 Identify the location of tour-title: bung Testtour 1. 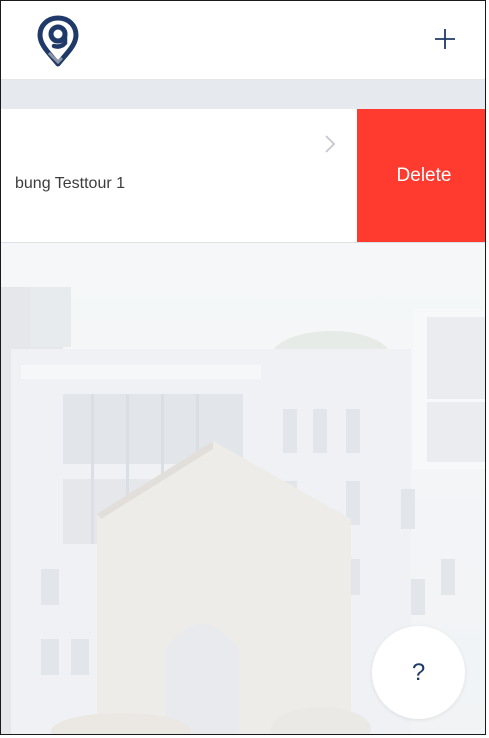
(70, 183).